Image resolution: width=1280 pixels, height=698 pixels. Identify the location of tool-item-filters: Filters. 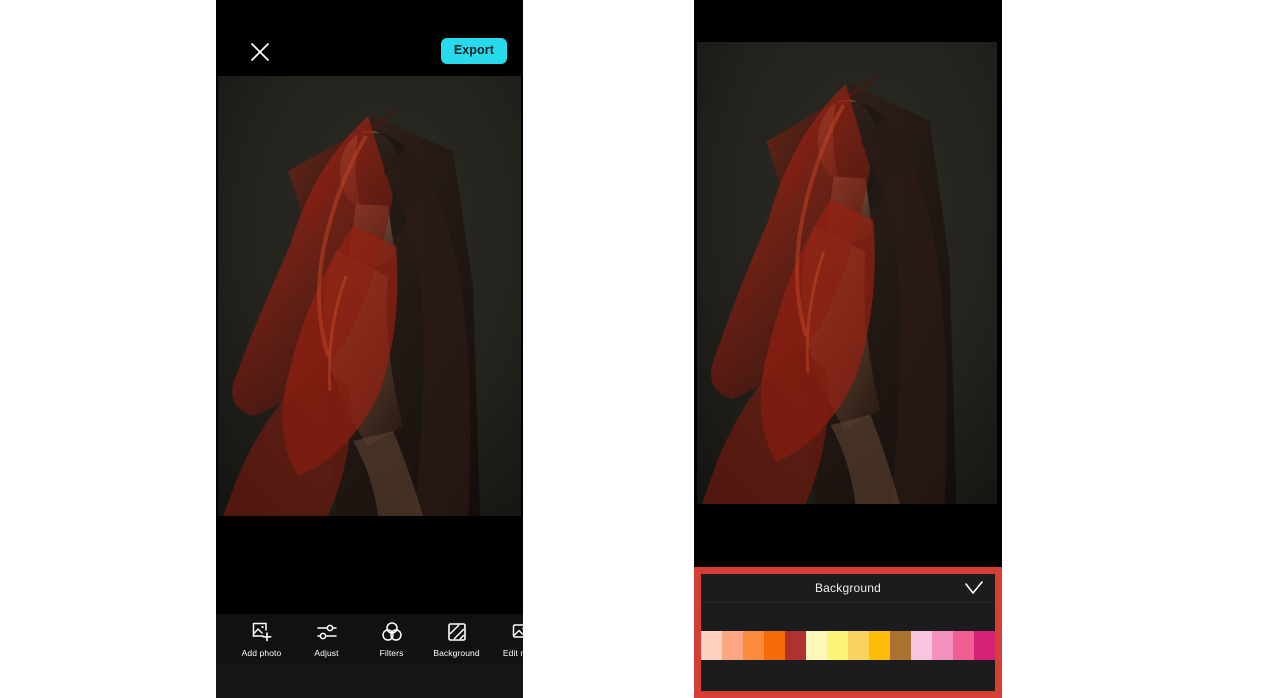
(391, 639).